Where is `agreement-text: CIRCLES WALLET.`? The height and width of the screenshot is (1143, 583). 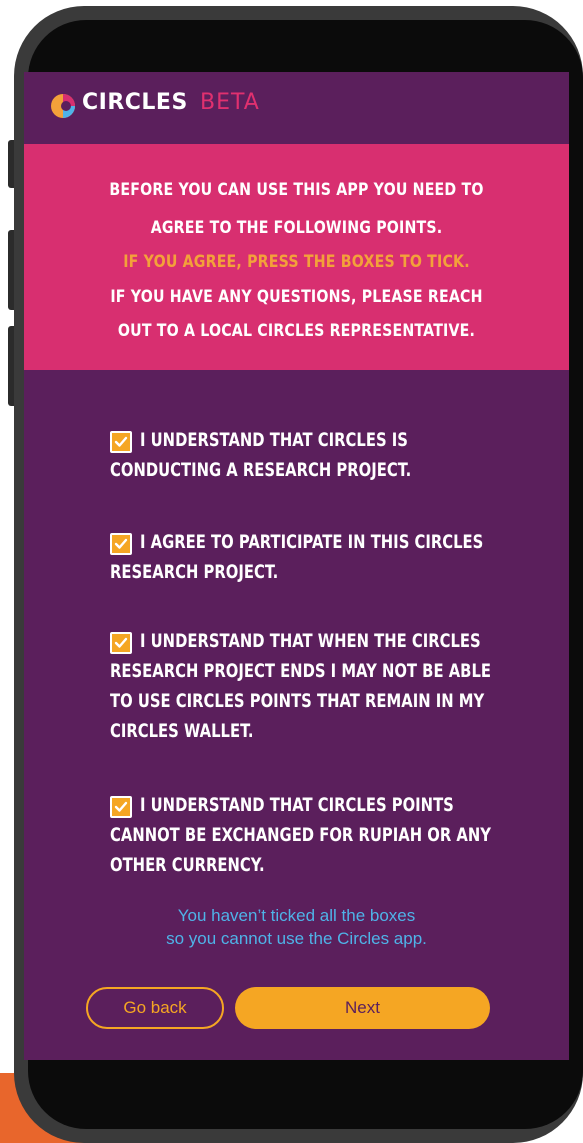 agreement-text: CIRCLES WALLET. is located at coordinates (182, 731).